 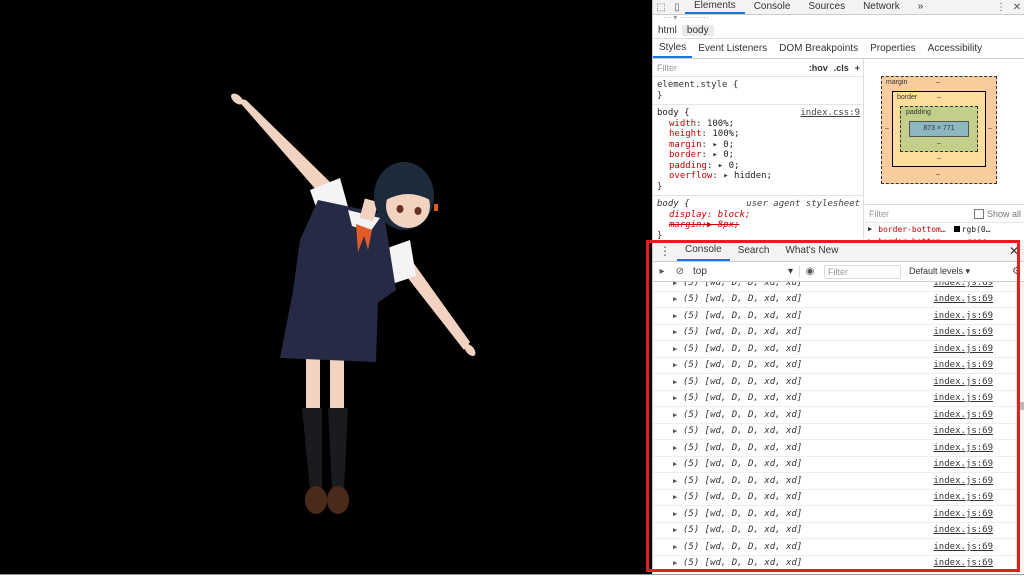 What do you see at coordinates (921, 7) in the screenshot?
I see `more-tabs-icon: »` at bounding box center [921, 7].